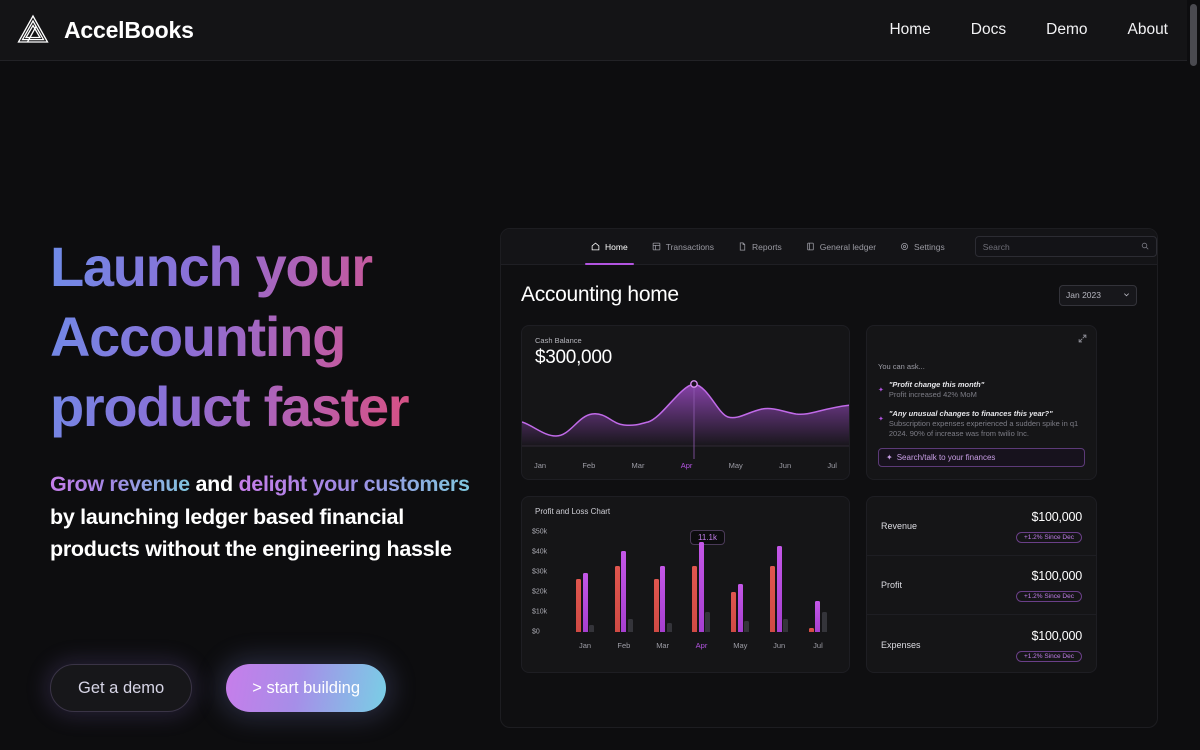 The width and height of the screenshot is (1200, 750). What do you see at coordinates (540, 592) in the screenshot?
I see `y-tick: $20k` at bounding box center [540, 592].